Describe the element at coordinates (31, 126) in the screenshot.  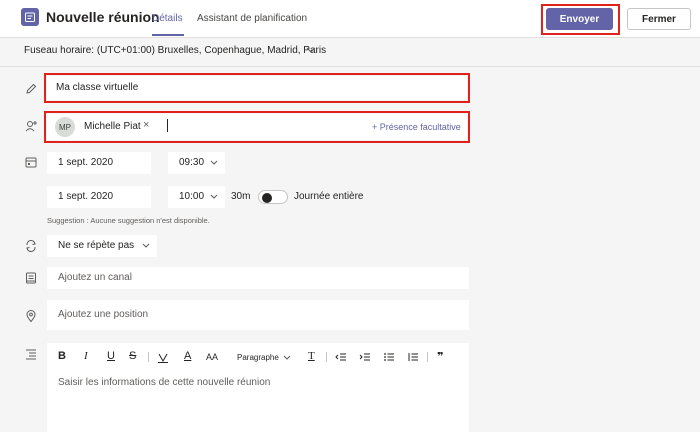
I see `add-person-icon` at that location.